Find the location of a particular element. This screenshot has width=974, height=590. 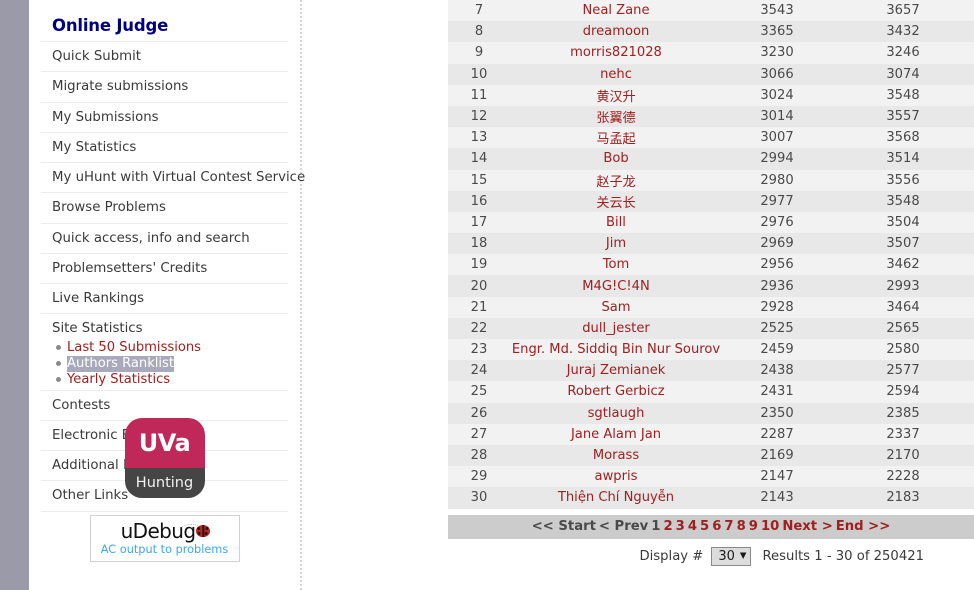

table-row: 8 dreamoon 3365 3432 is located at coordinates (711, 32).